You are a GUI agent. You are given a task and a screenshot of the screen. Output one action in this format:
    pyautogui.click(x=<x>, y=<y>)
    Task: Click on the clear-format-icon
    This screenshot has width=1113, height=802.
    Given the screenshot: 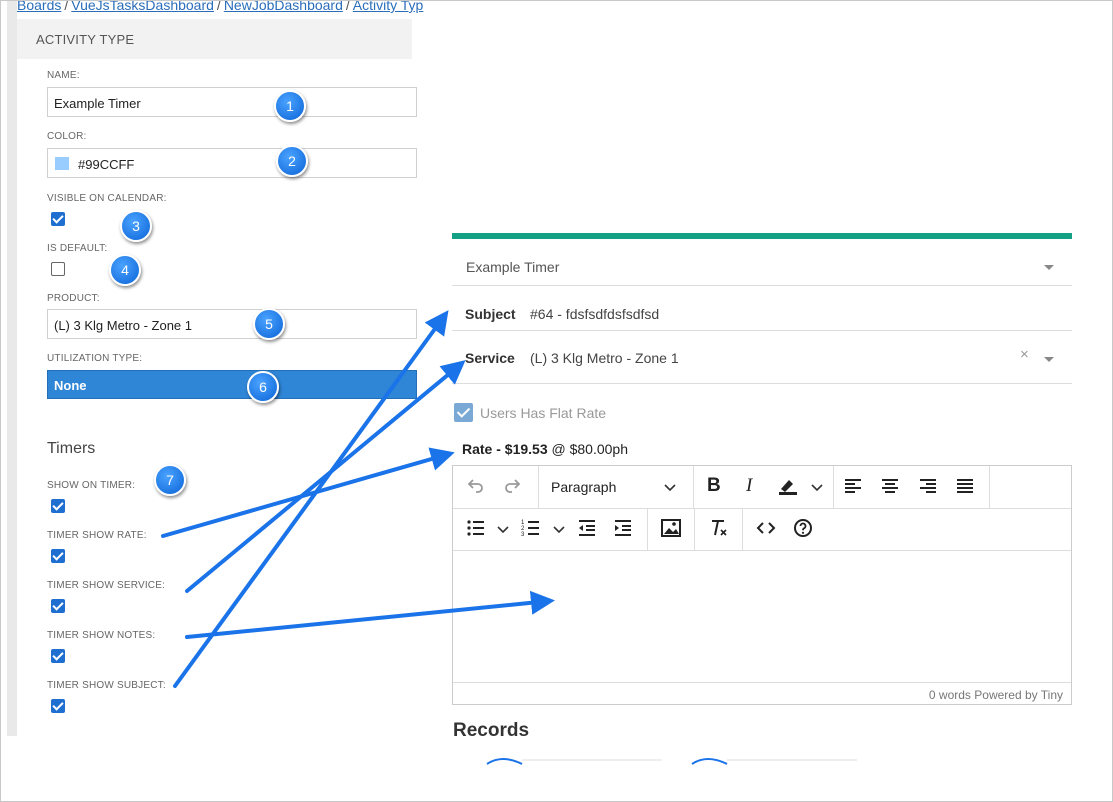 What is the action you would take?
    pyautogui.click(x=718, y=530)
    